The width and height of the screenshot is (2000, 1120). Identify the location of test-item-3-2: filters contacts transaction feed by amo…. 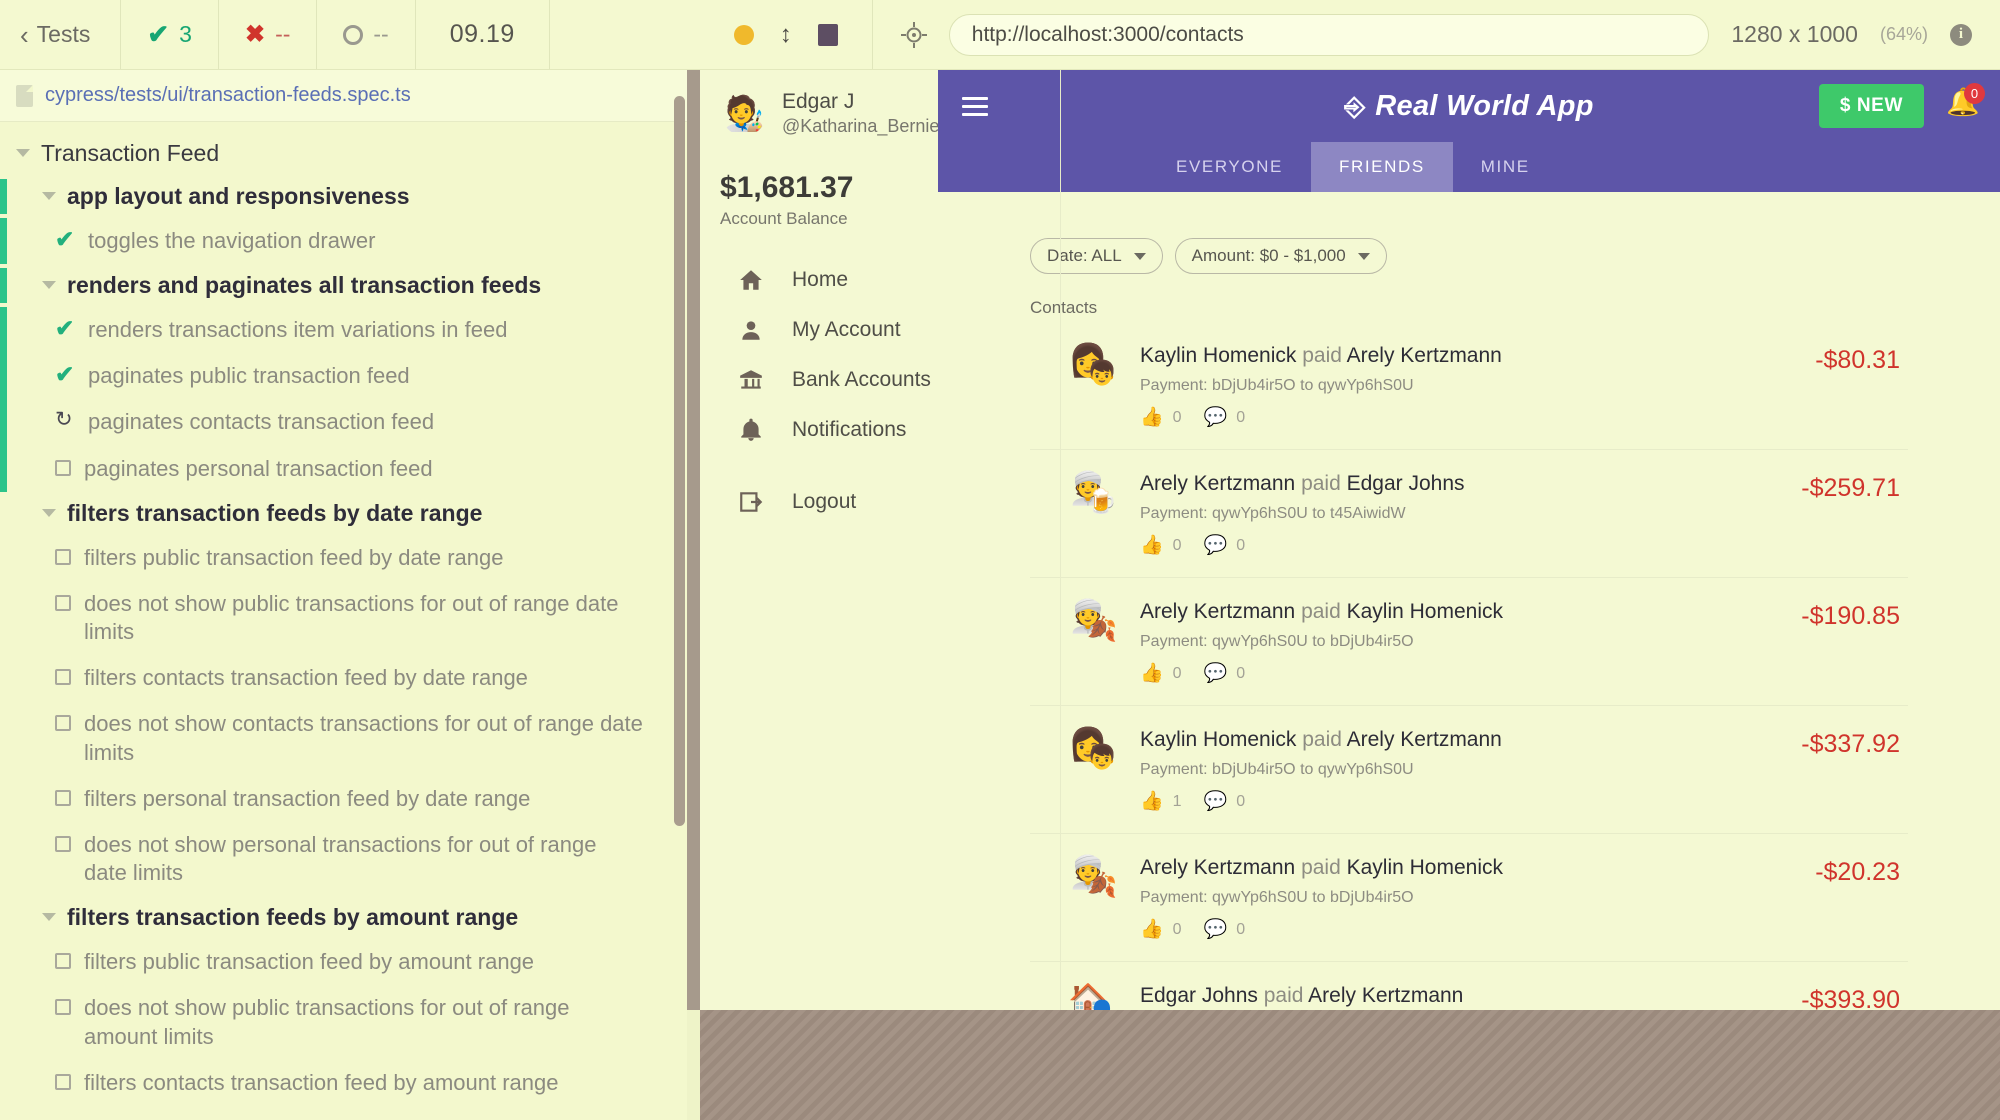
(343, 1083).